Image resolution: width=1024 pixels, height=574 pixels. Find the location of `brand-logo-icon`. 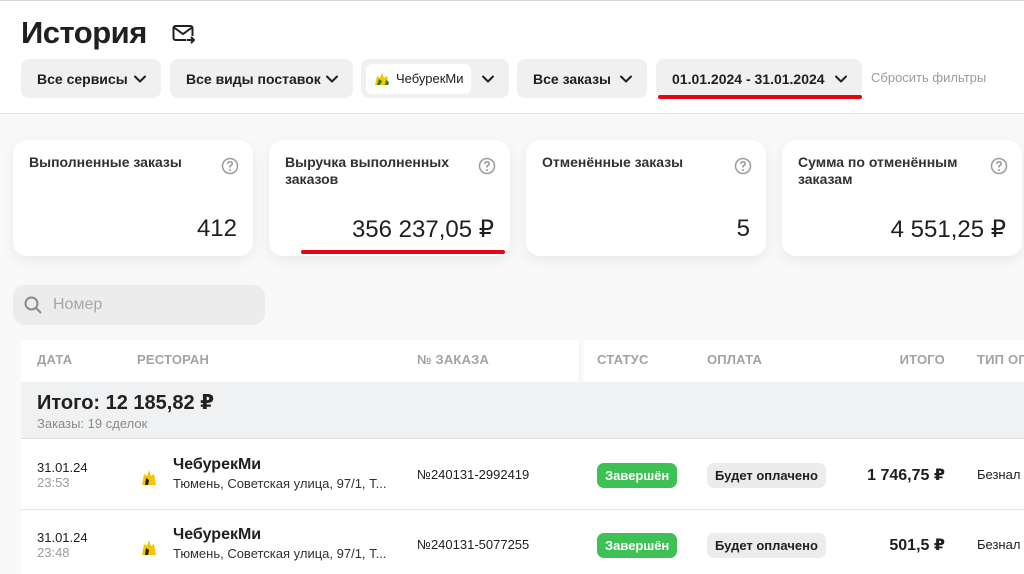

brand-logo-icon is located at coordinates (382, 78).